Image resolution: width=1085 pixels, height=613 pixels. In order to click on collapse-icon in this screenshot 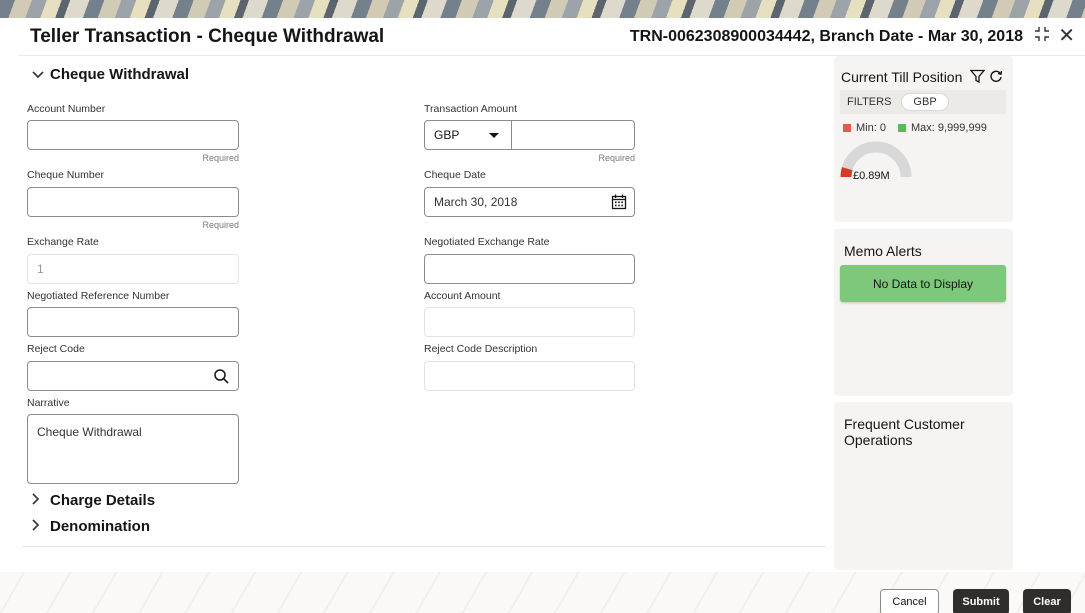, I will do `click(1042, 34)`.